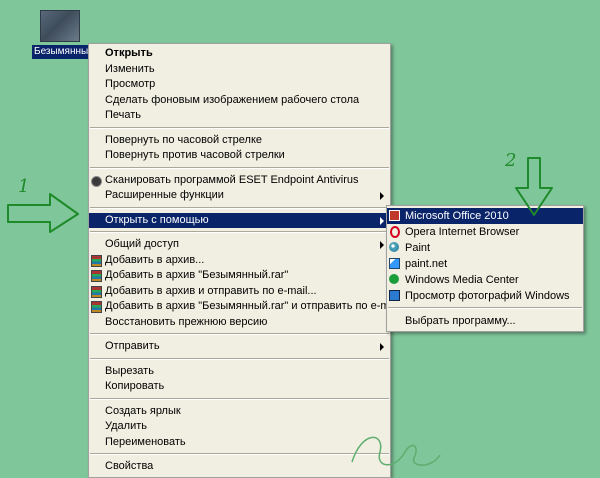 This screenshot has width=600, height=478. What do you see at coordinates (123, 115) in the screenshot?
I see `menu-item-label: Печать` at bounding box center [123, 115].